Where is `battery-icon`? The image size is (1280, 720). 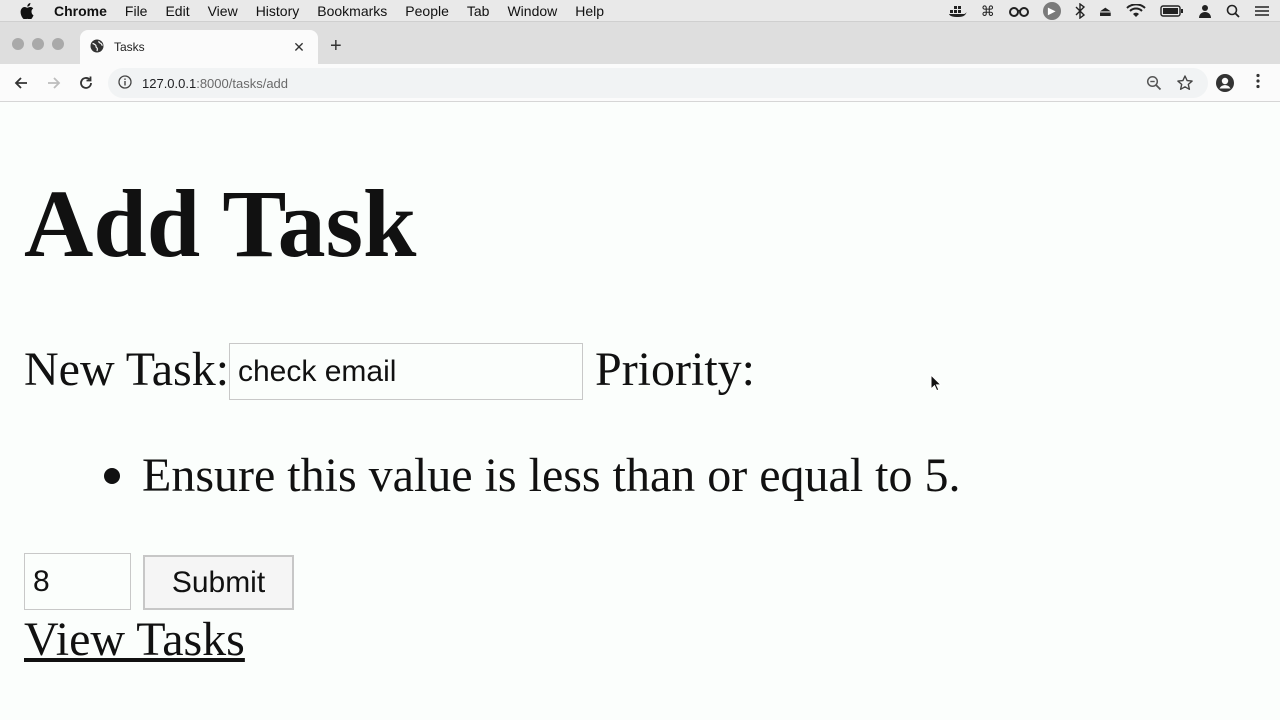 battery-icon is located at coordinates (1172, 11).